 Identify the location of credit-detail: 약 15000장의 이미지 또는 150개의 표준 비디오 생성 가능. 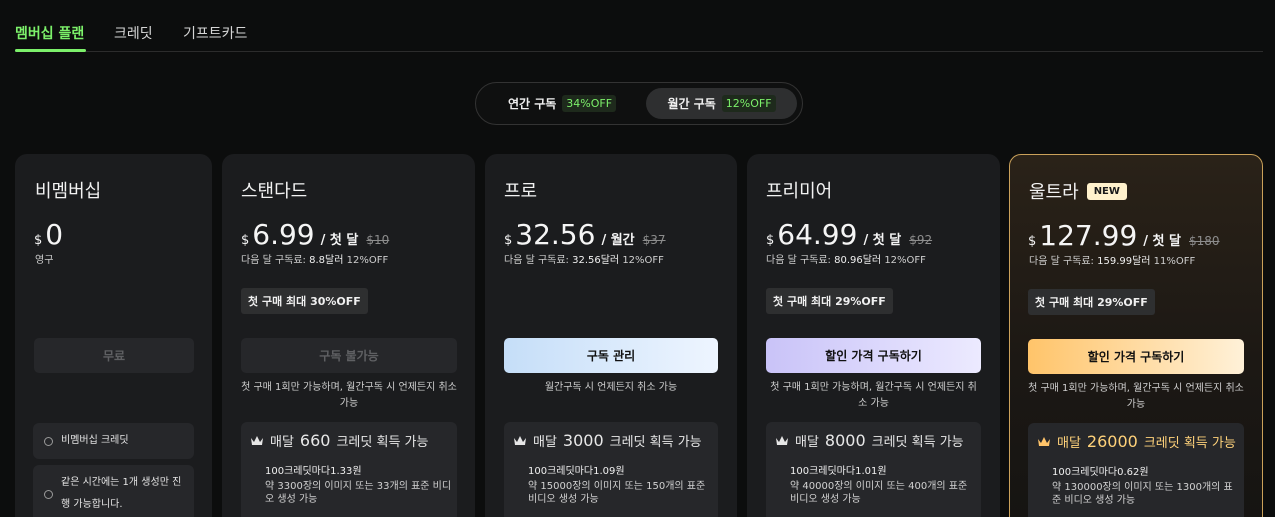
(617, 493).